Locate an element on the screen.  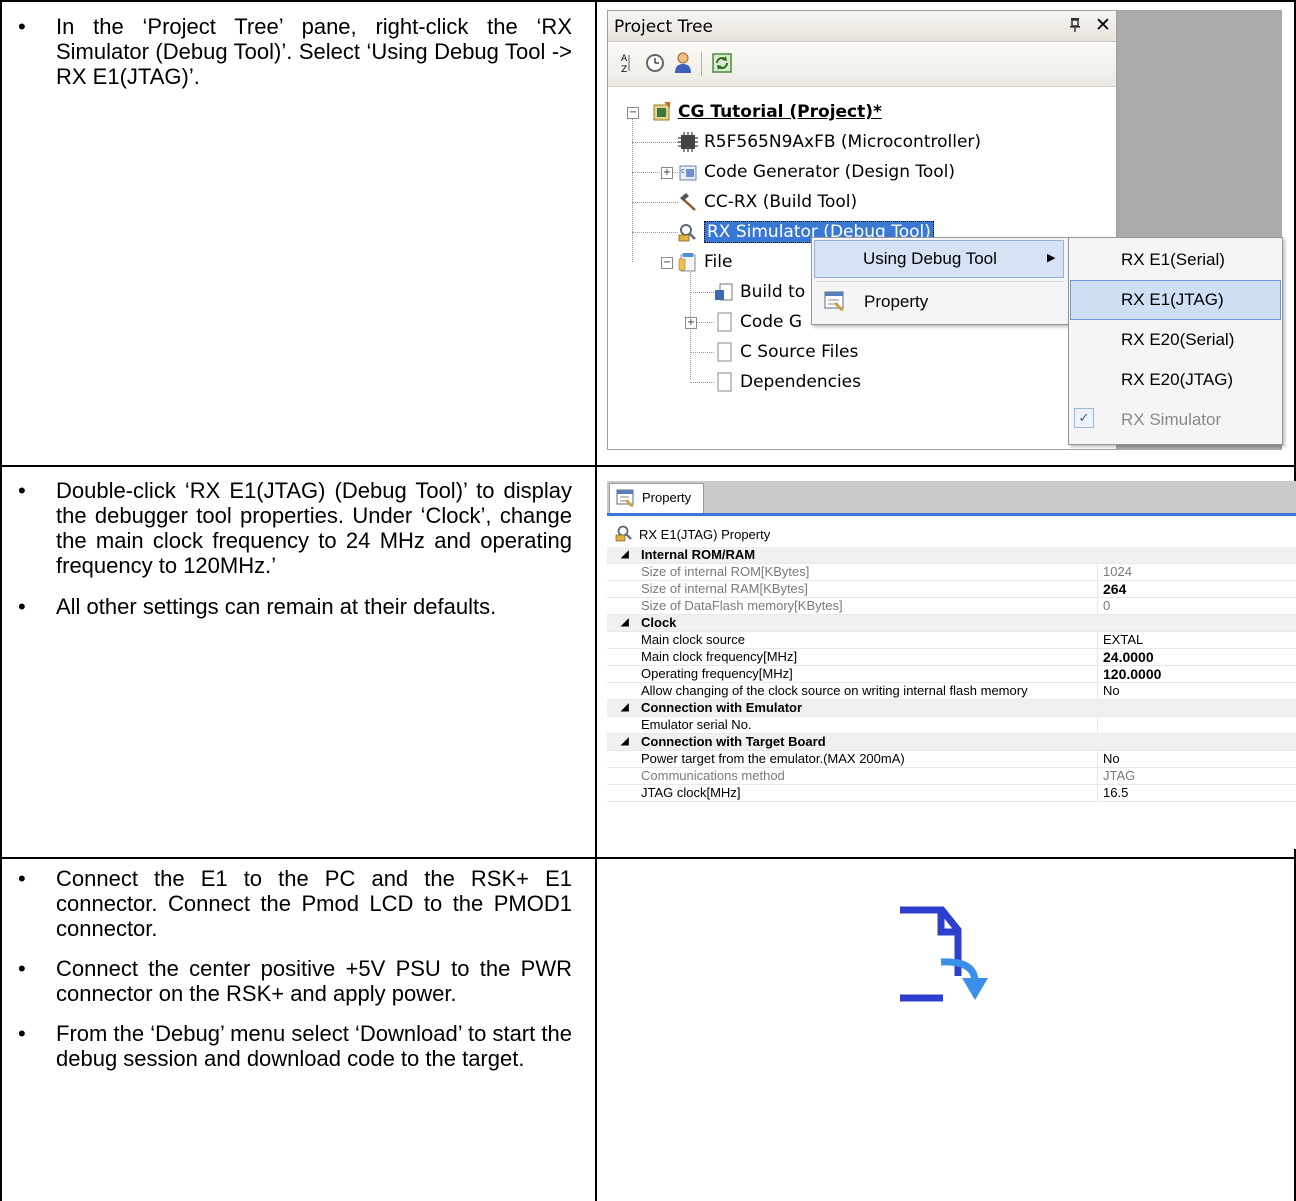
property-key: Size of internal RAM[KBytes] is located at coordinates (724, 588).